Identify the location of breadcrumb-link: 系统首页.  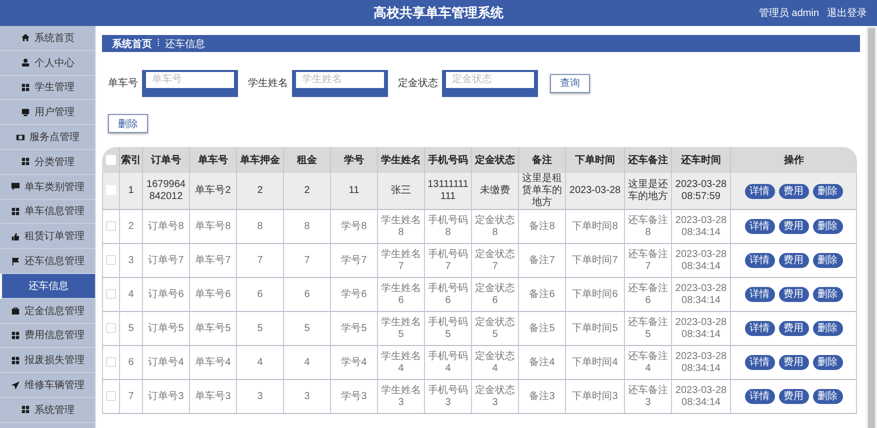
(132, 43).